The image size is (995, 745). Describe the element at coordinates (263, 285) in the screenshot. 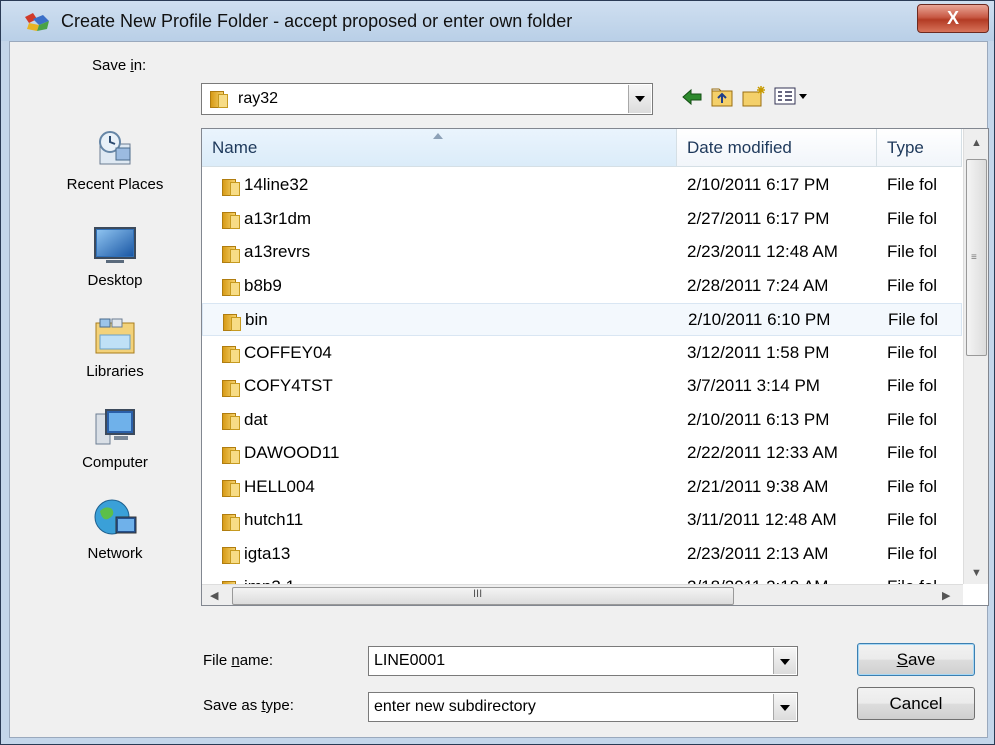

I see `file-name-text: b8b9` at that location.